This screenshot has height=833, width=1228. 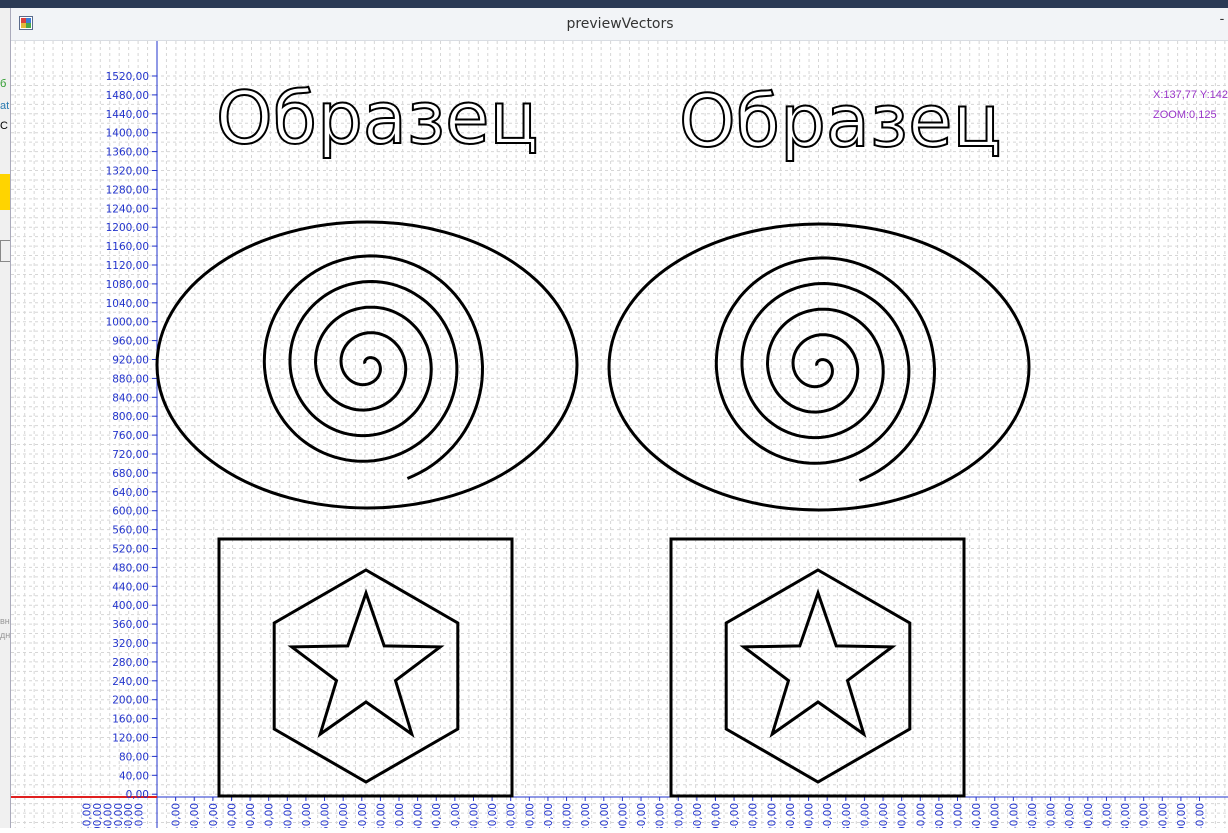 I want to click on x-tick-label: 240,00, so click(x=270, y=815).